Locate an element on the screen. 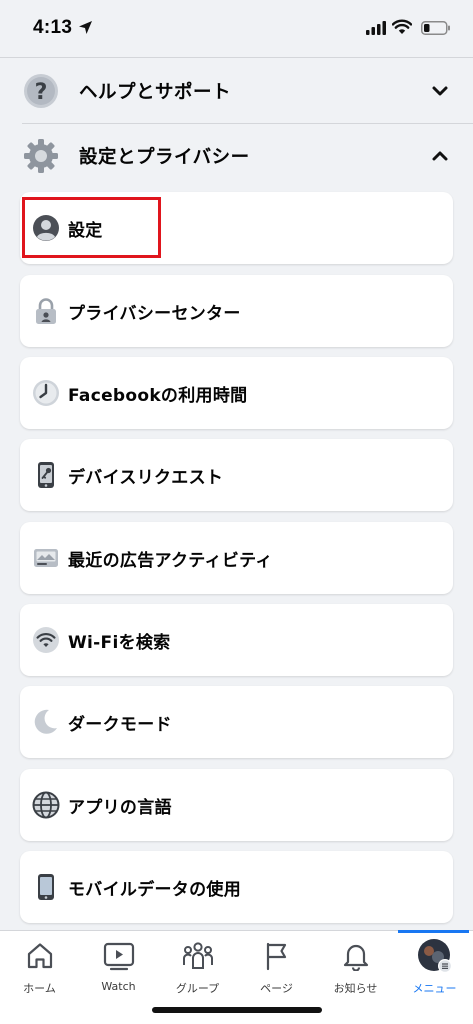 This screenshot has height=1024, width=473. clock-icon is located at coordinates (46, 393).